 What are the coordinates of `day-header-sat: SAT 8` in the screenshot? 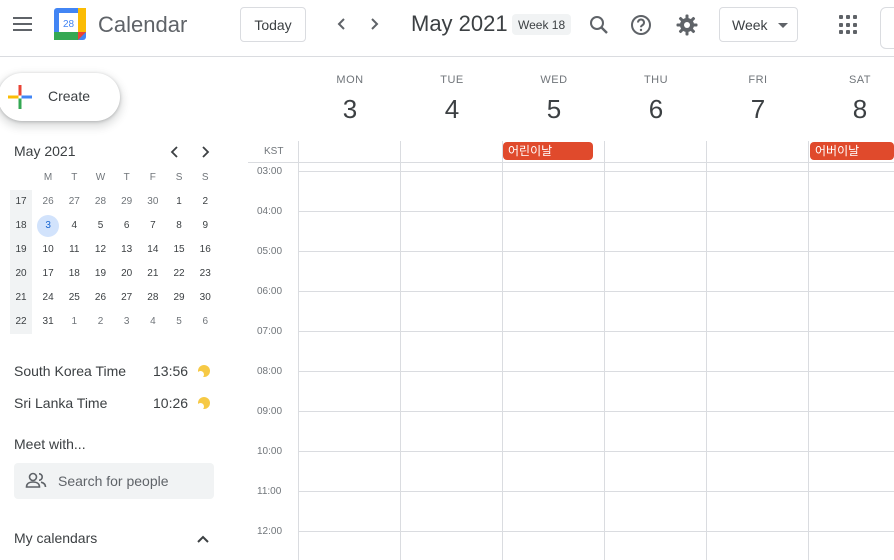 It's located at (851, 99).